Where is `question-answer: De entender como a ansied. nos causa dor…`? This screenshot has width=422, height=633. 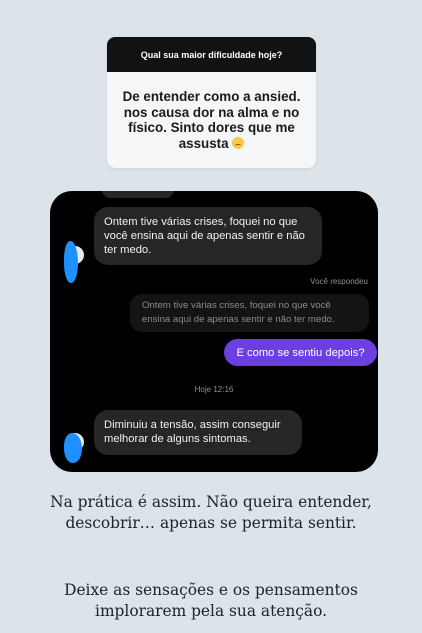
question-answer: De entender como a ansied. nos causa dor… is located at coordinates (211, 111).